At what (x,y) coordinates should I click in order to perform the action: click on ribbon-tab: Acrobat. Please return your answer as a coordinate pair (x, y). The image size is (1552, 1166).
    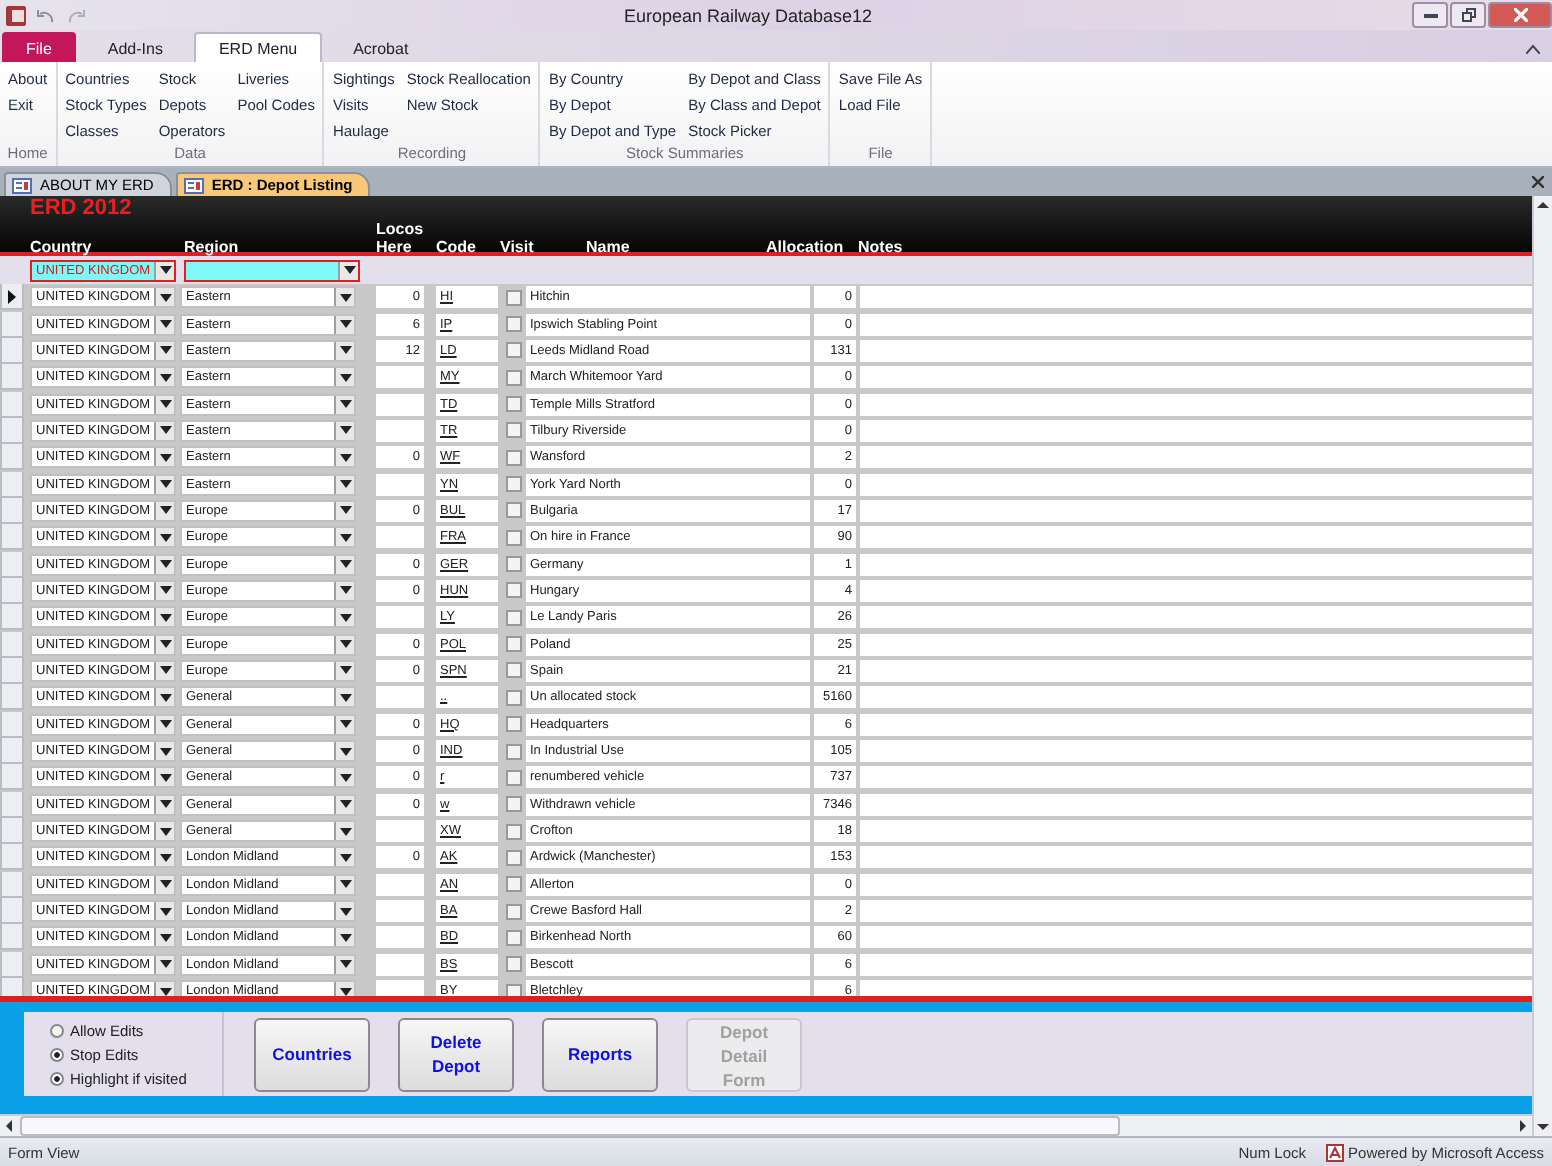
    Looking at the image, I should click on (381, 47).